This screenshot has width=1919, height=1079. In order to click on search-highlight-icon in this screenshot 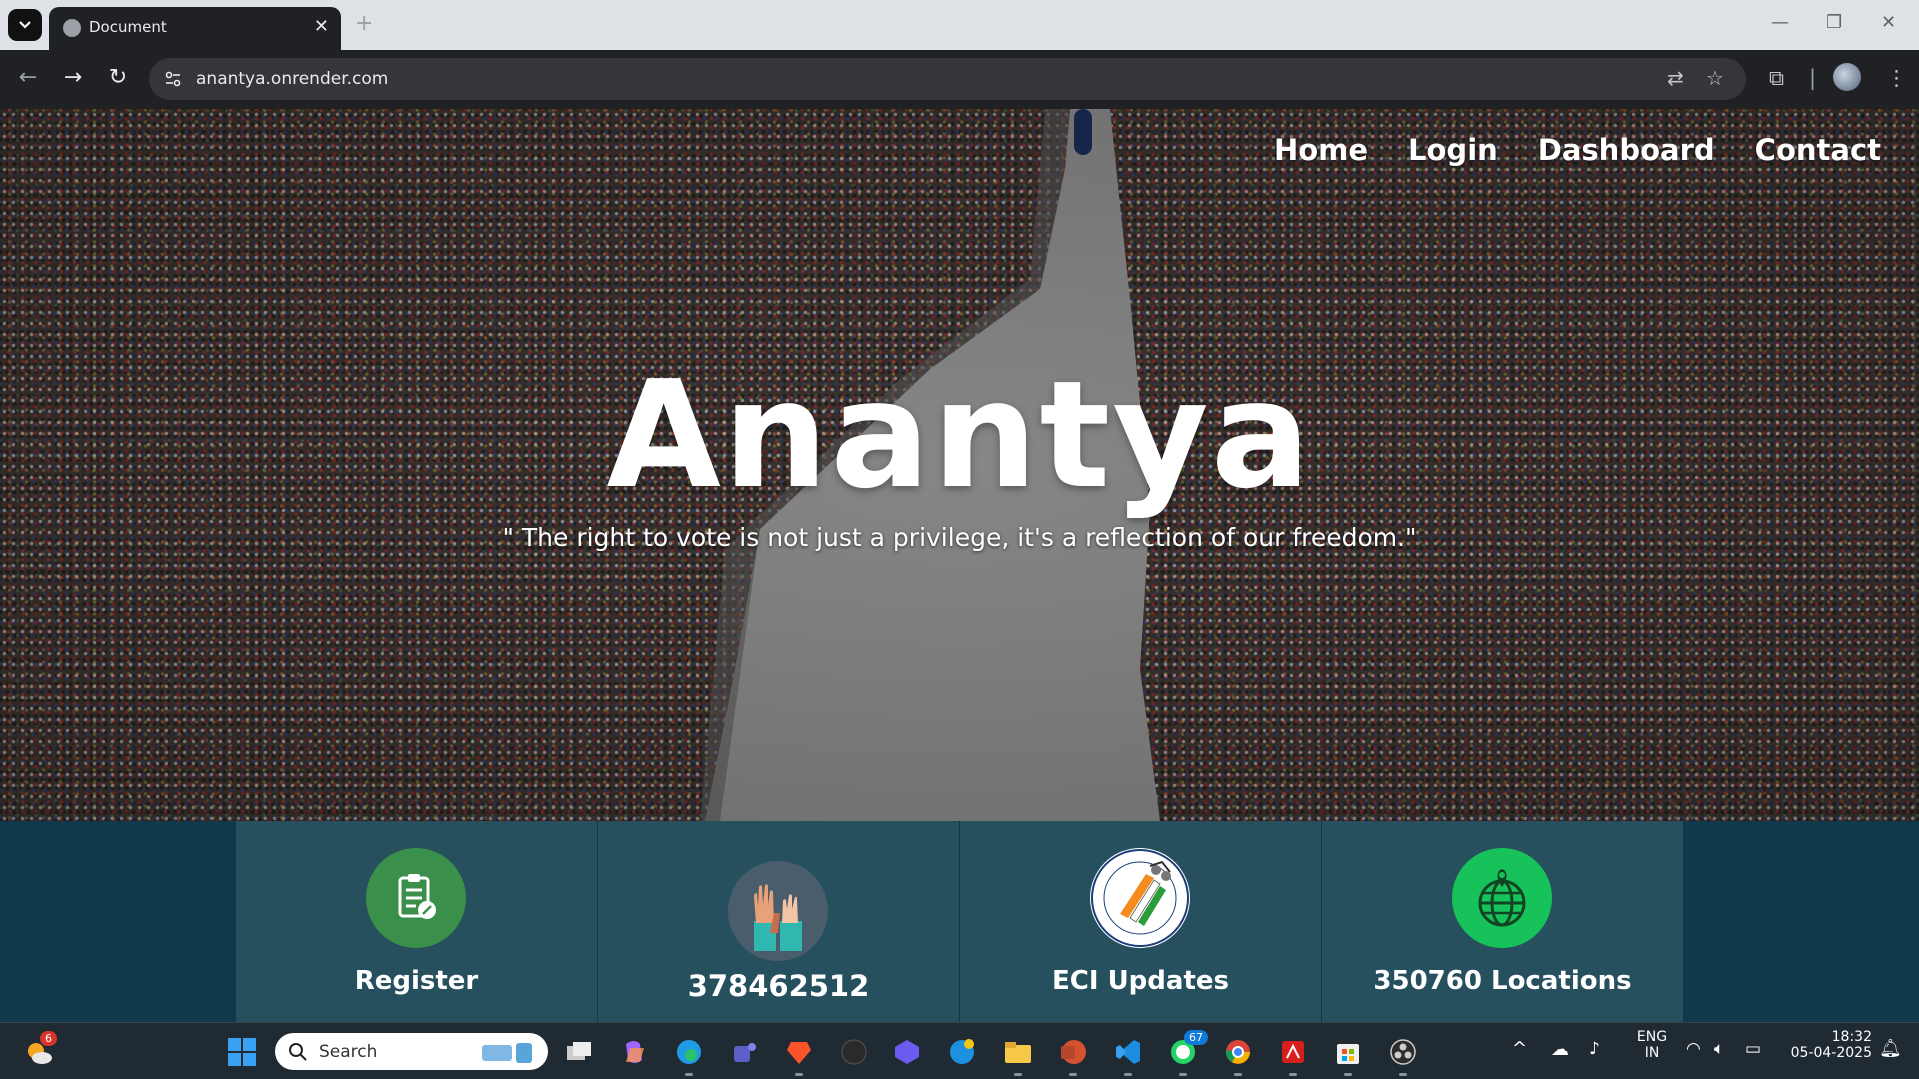, I will do `click(507, 1053)`.